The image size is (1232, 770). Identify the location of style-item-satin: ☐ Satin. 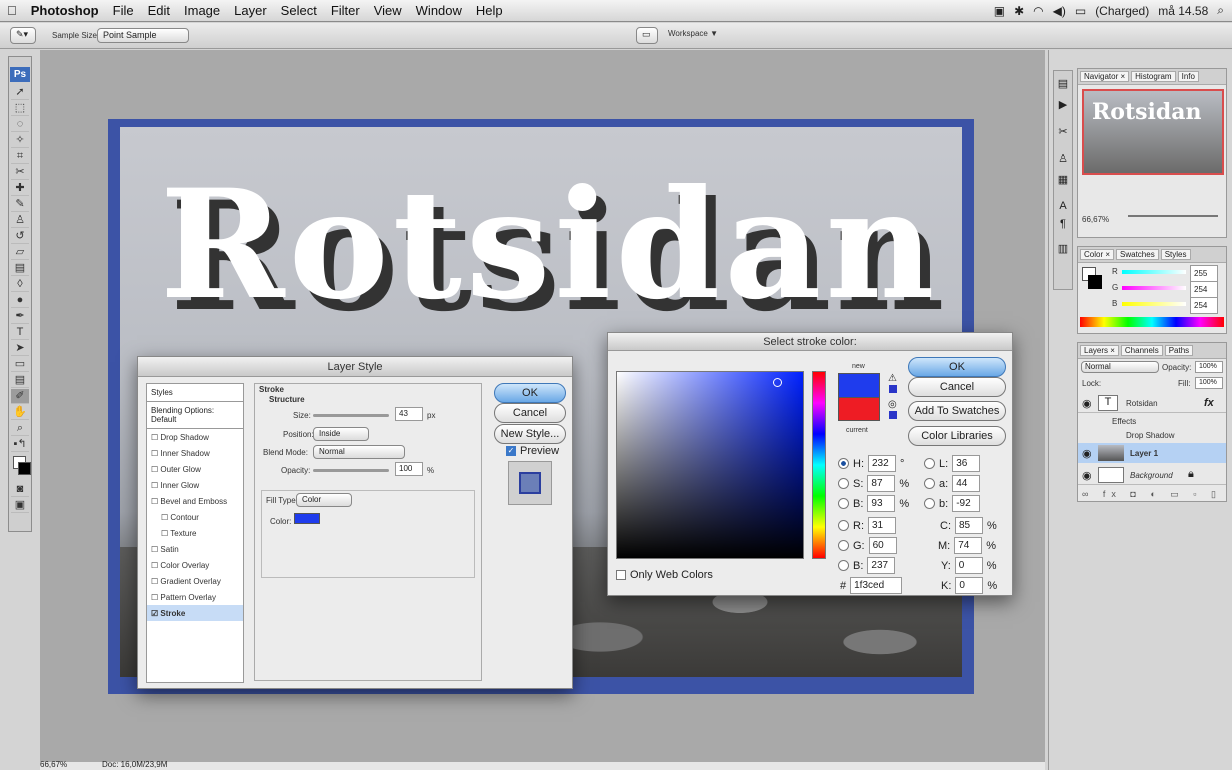
(195, 549).